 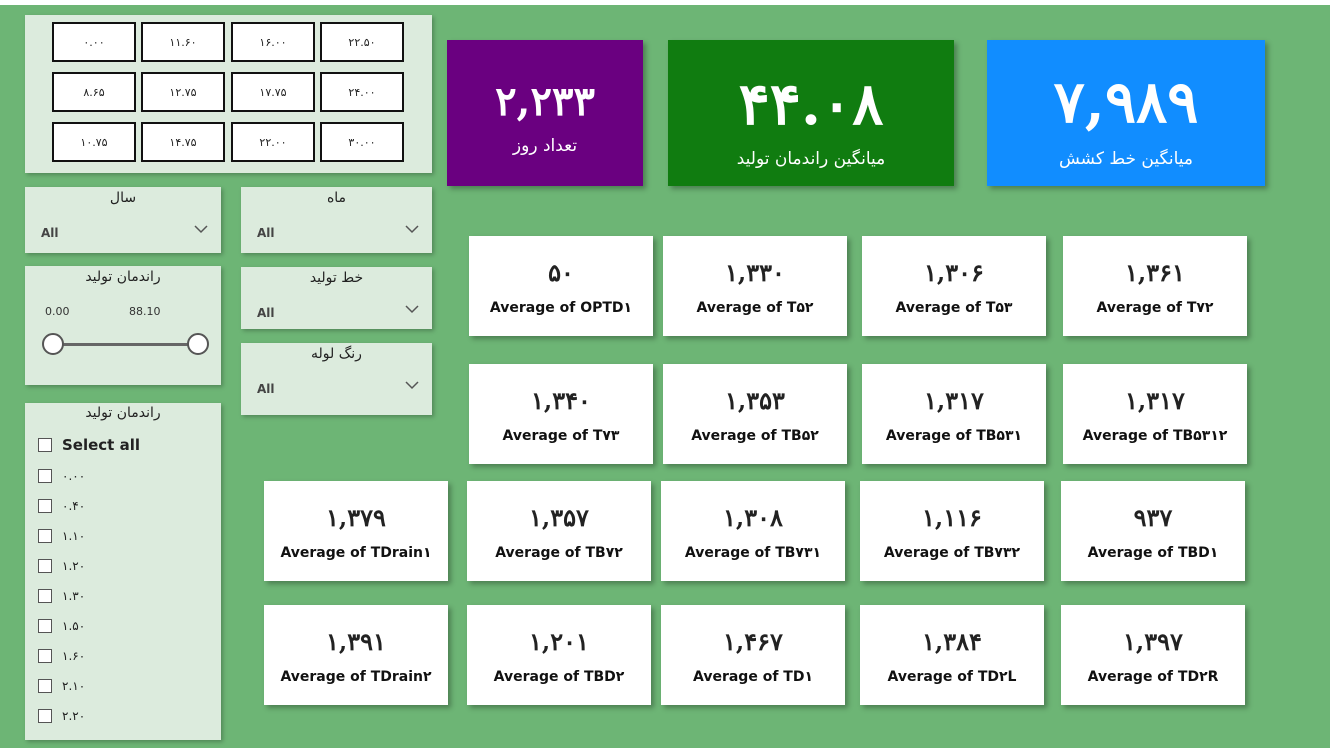 I want to click on avg-draw-line-kpi-card: ۷,۹۸۹ میانگین خط کشش, so click(x=1126, y=113).